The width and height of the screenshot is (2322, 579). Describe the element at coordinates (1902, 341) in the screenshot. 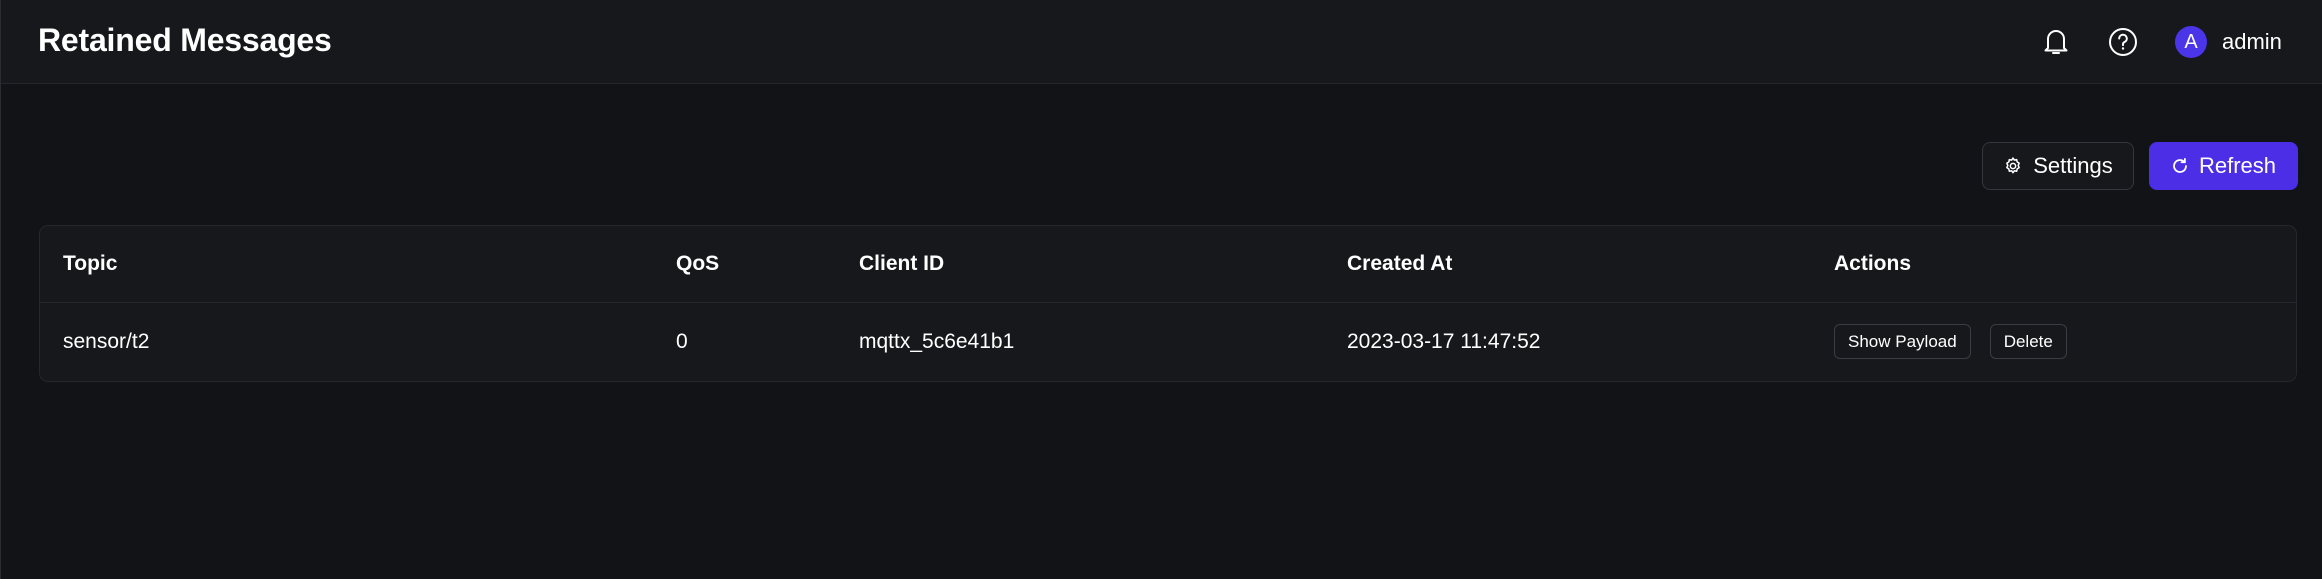

I see `show-payload-button: Show Payload` at that location.